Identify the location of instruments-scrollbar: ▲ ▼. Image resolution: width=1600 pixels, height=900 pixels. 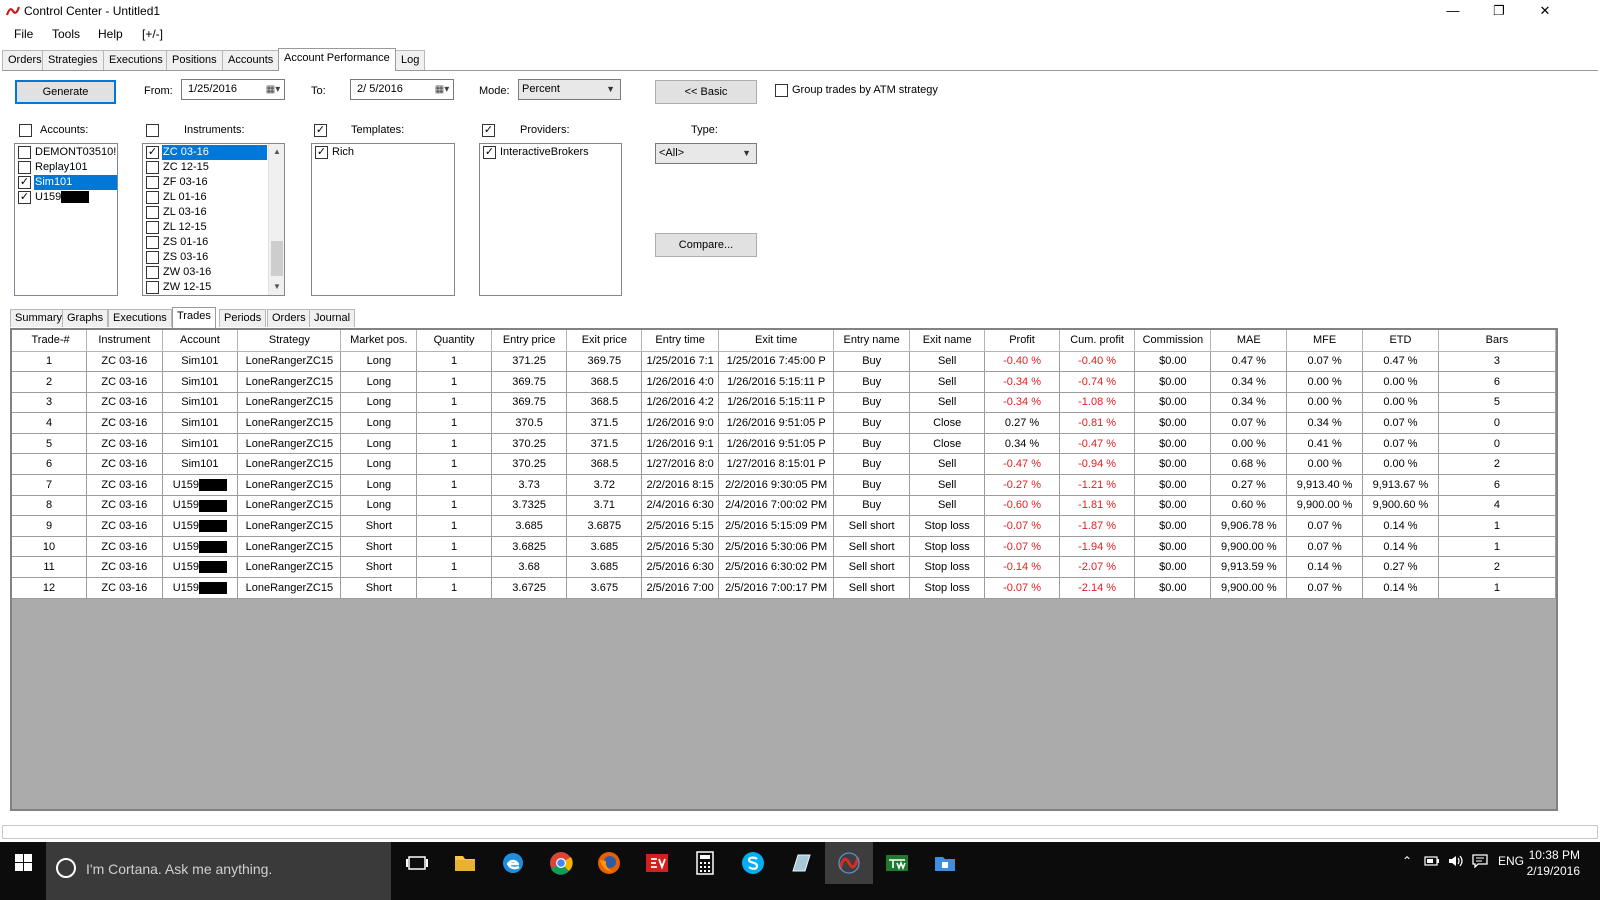
(276, 219).